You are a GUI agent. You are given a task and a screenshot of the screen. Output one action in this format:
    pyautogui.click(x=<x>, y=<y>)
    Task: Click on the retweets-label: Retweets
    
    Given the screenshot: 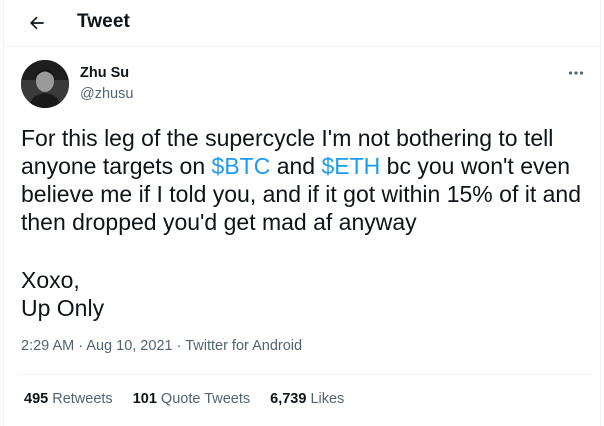 What is the action you would take?
    pyautogui.click(x=82, y=399)
    